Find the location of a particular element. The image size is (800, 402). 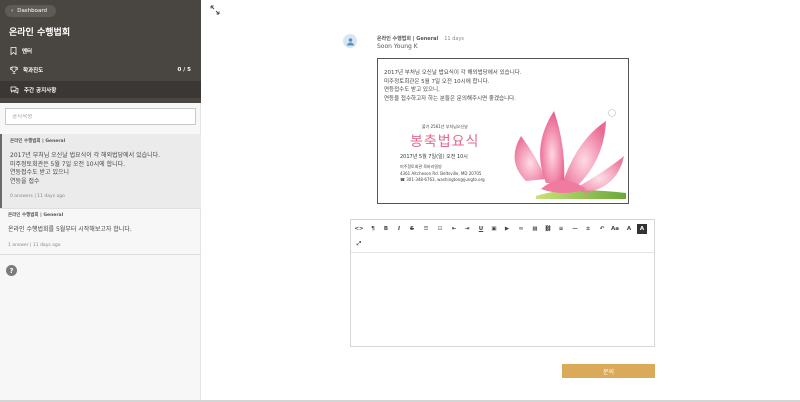

table-icon: ▦ is located at coordinates (535, 229).